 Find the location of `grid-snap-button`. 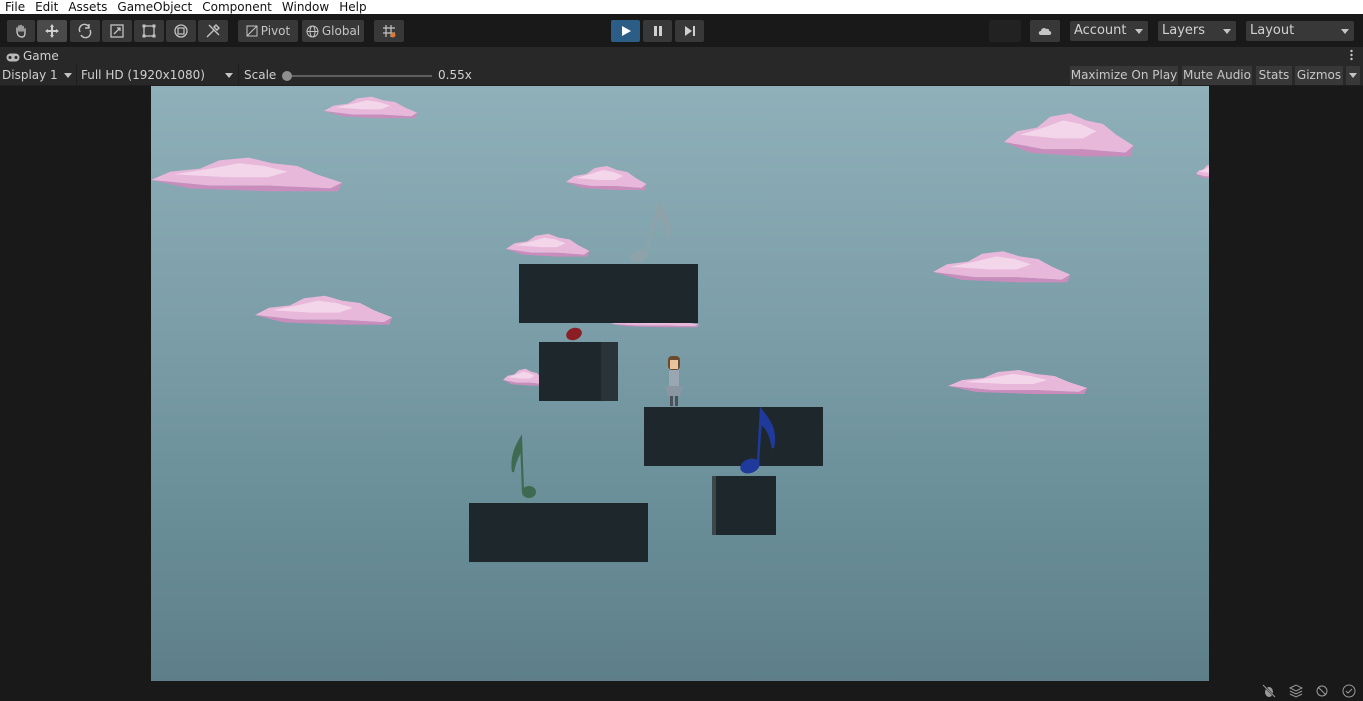

grid-snap-button is located at coordinates (389, 31).